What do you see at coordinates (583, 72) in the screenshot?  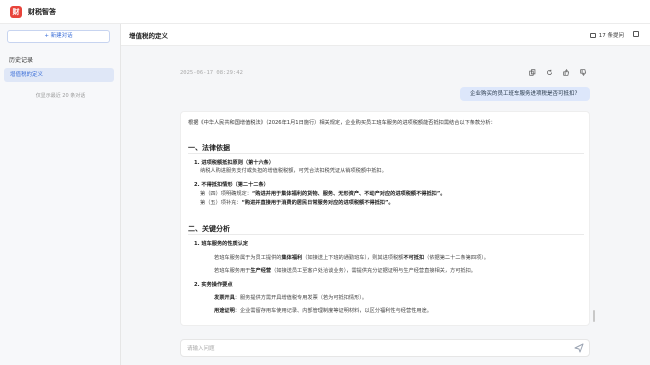 I see `thumbs-down-icon` at bounding box center [583, 72].